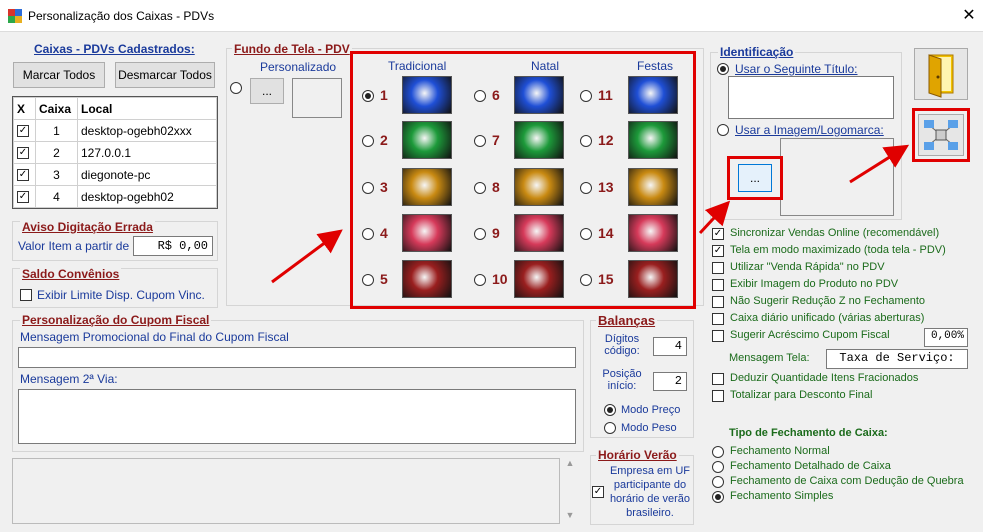 Image resolution: width=983 pixels, height=532 pixels. I want to click on network-button, so click(941, 135).